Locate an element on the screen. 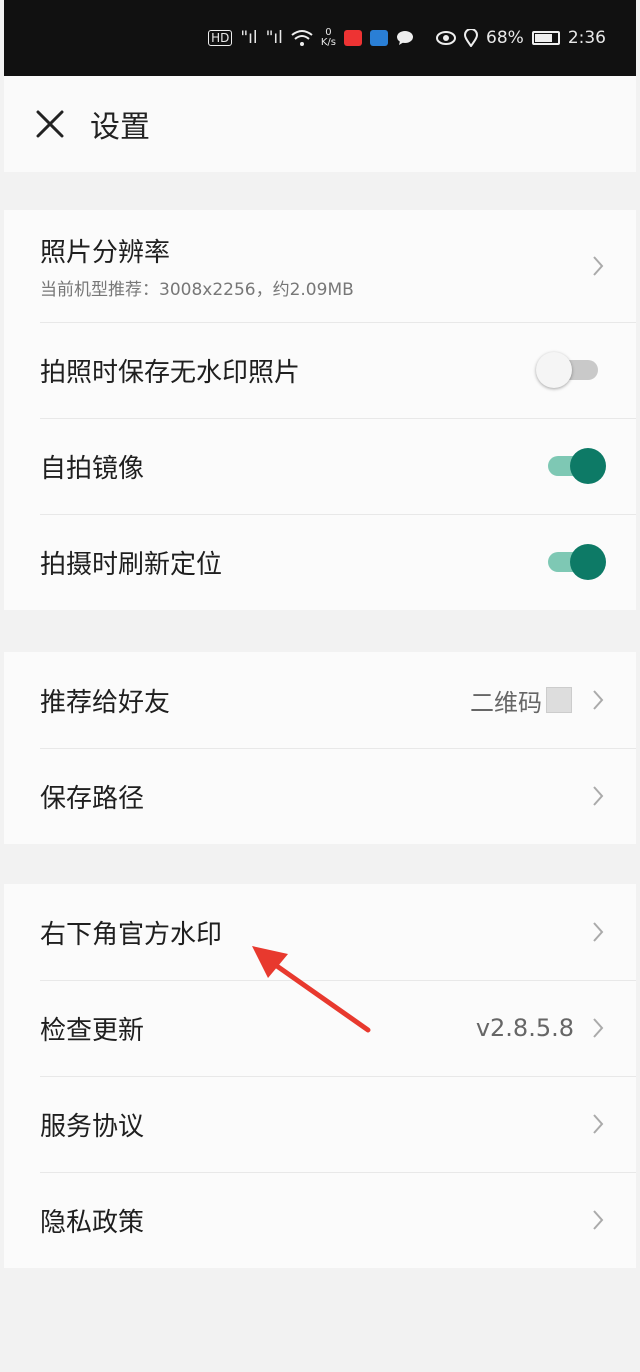 Image resolution: width=640 pixels, height=1372 pixels. signal-icon: "ıl is located at coordinates (249, 38).